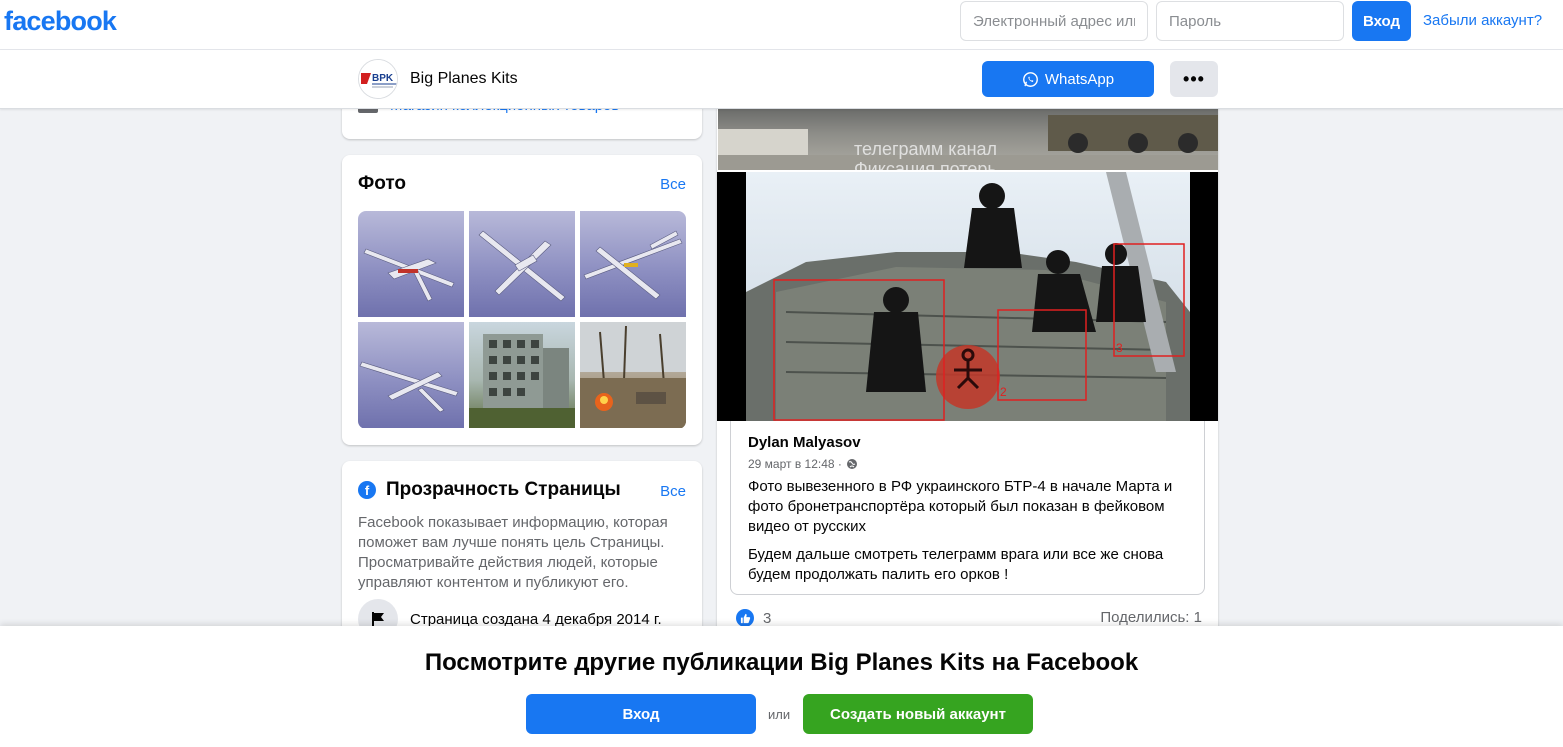  I want to click on post-main-image: 2 3, so click(967, 296).